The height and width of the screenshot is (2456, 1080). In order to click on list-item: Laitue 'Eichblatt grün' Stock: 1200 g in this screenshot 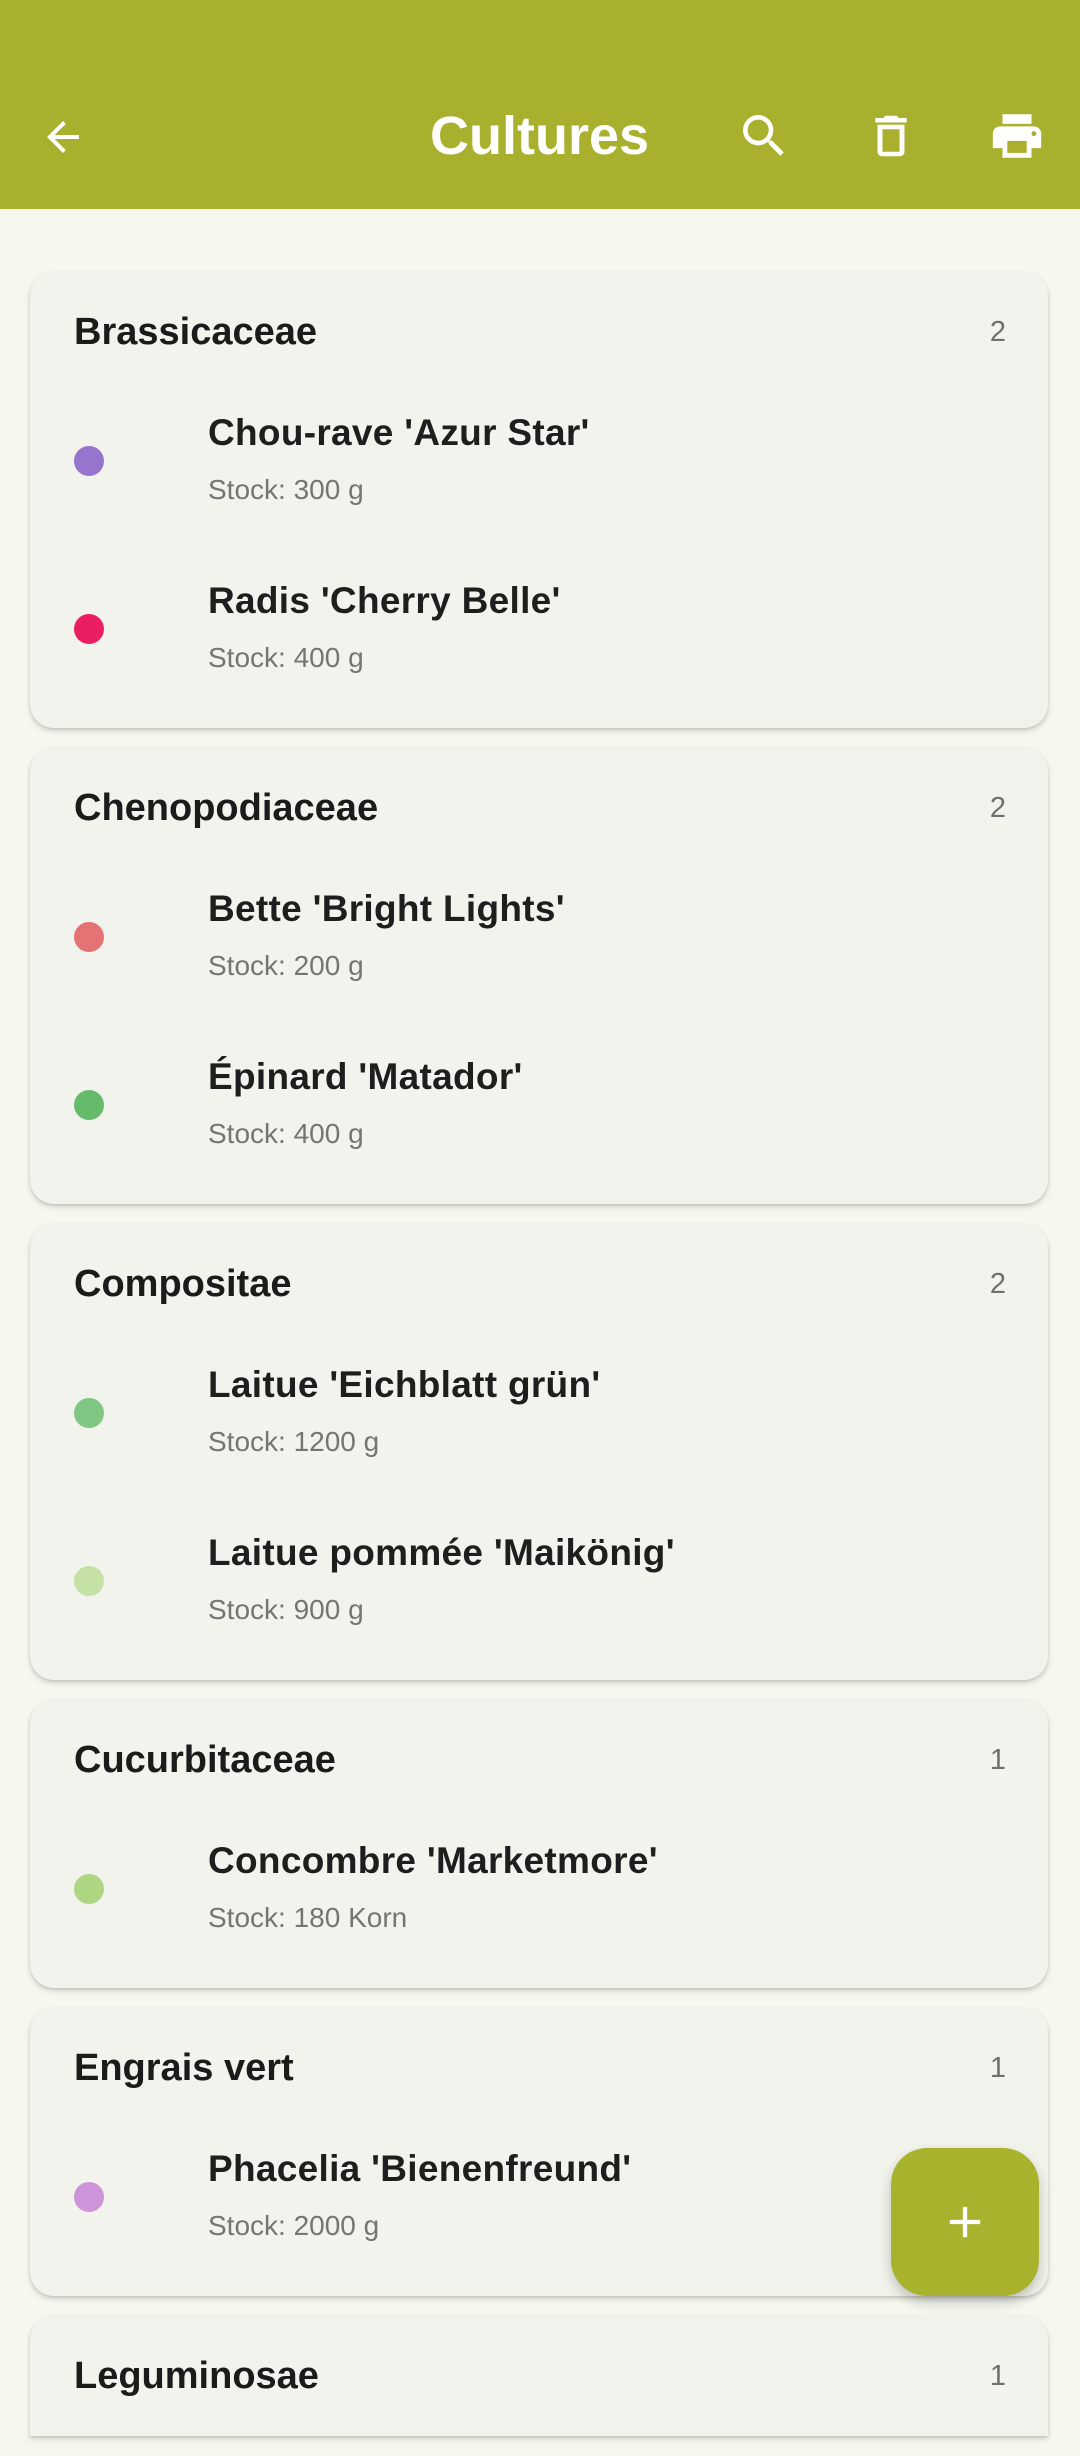, I will do `click(540, 1428)`.